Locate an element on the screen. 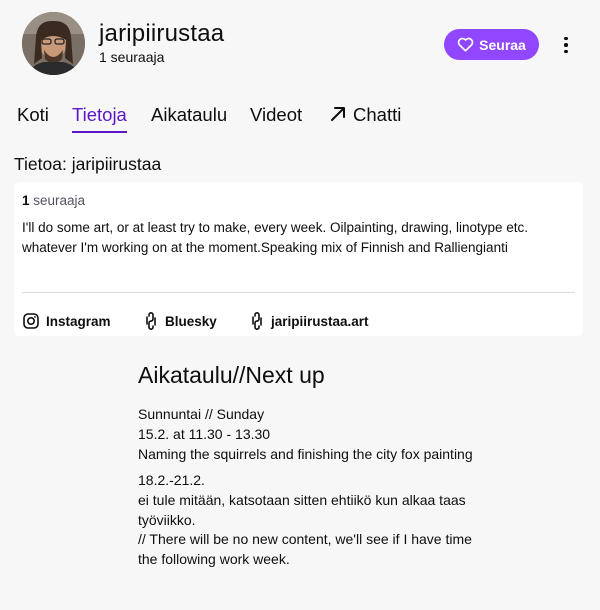 This screenshot has height=610, width=600. tab-koti: Koti is located at coordinates (33, 121).